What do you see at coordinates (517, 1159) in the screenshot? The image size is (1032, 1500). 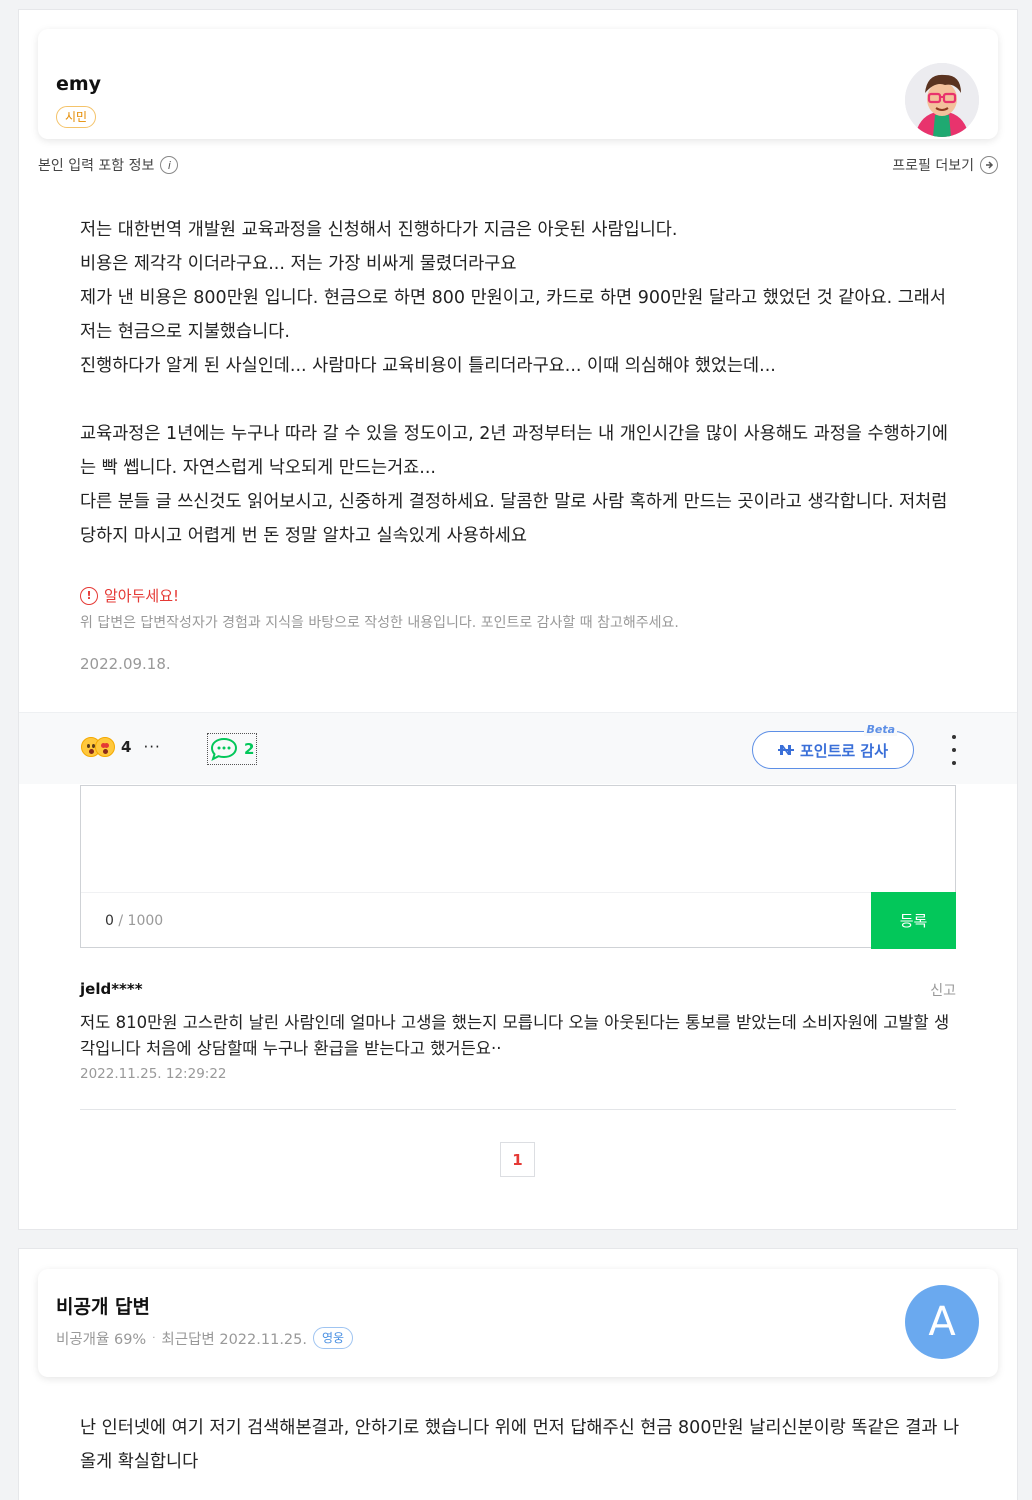 I see `pagination-page: 1` at bounding box center [517, 1159].